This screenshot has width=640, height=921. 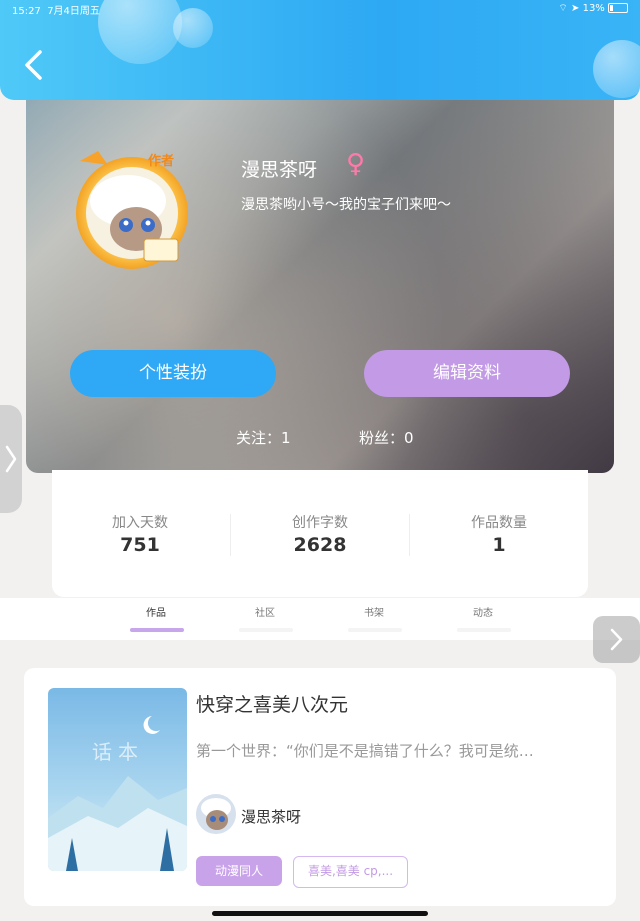 What do you see at coordinates (616, 69) in the screenshot?
I see `decor-bubble` at bounding box center [616, 69].